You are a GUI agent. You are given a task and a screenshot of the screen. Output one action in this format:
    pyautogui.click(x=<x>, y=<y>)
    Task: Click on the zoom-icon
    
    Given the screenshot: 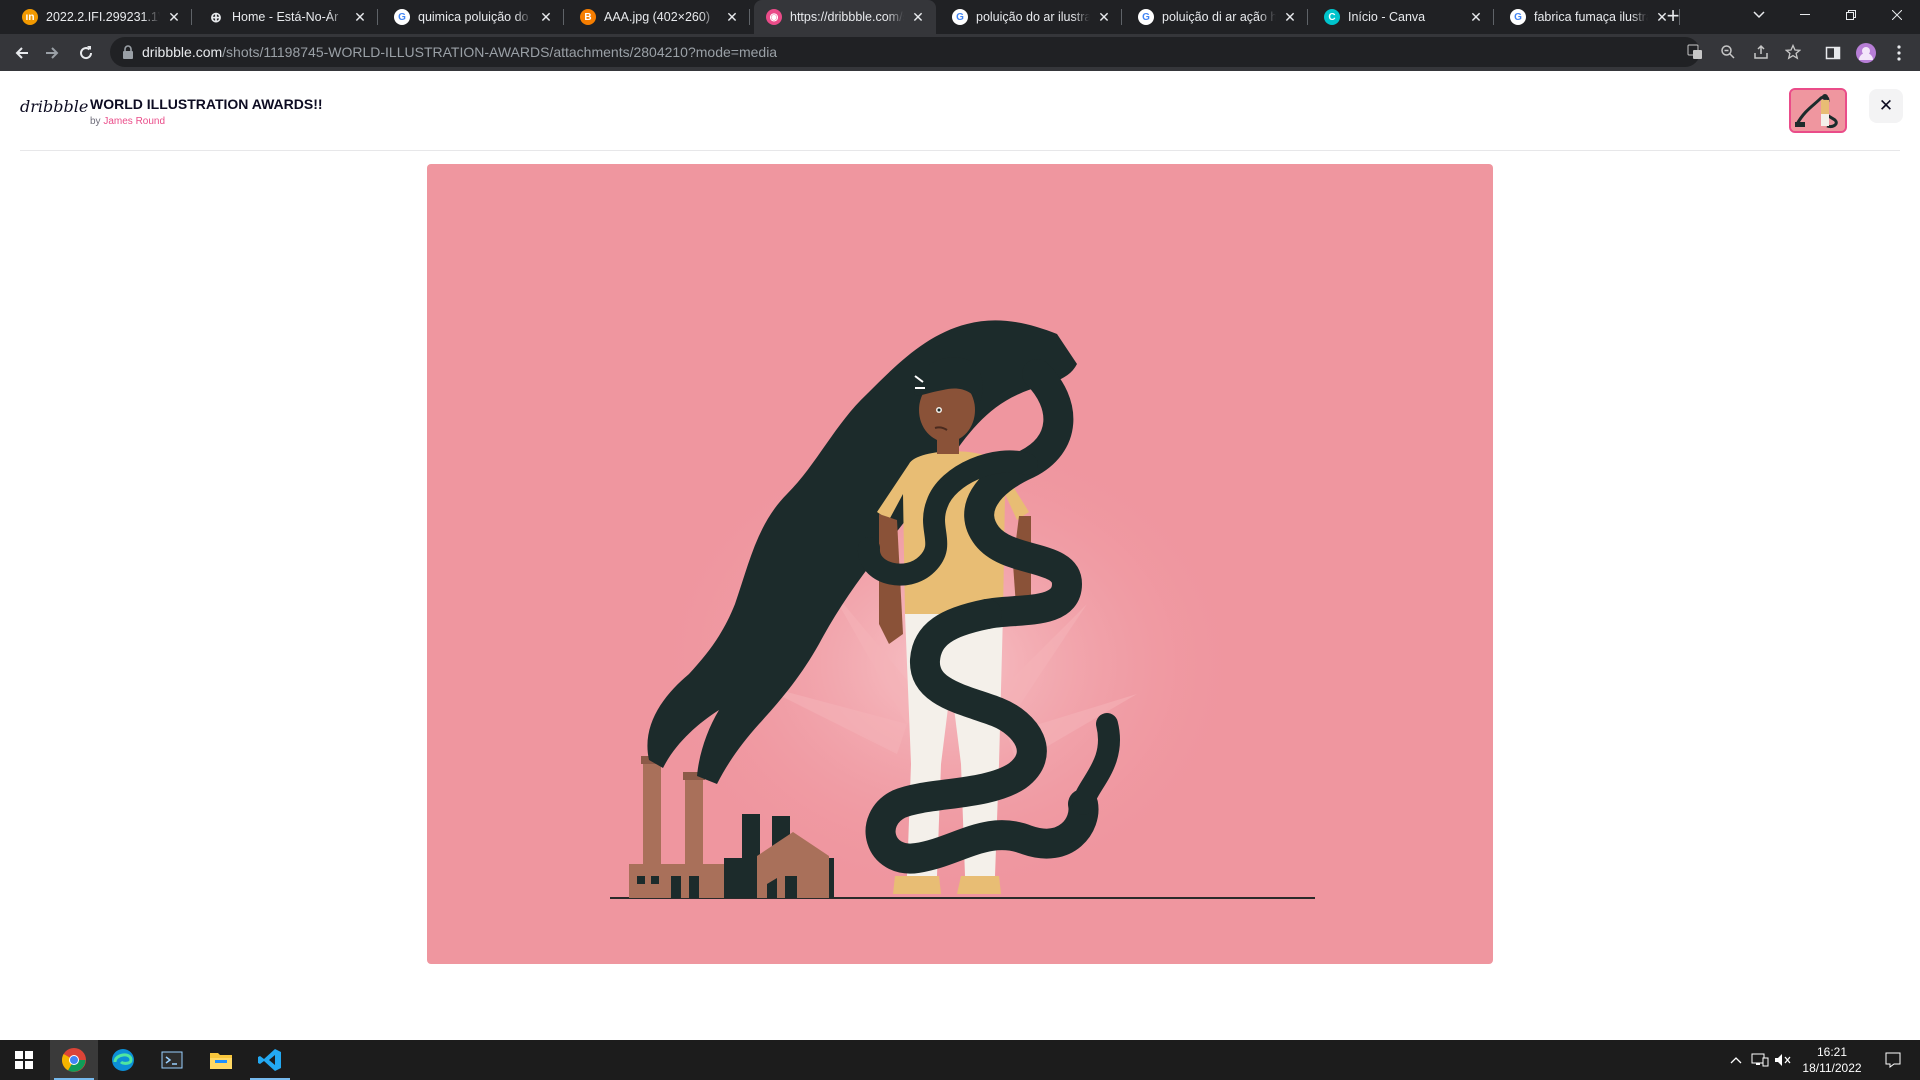 What is the action you would take?
    pyautogui.click(x=1728, y=52)
    